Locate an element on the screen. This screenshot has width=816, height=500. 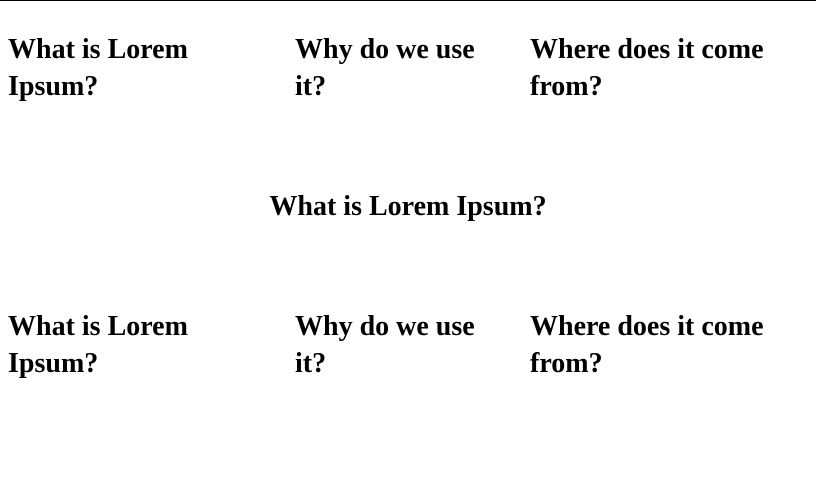
bottom-row-heading-what-is: What is Lorem Ipsum? is located at coordinates (98, 345).